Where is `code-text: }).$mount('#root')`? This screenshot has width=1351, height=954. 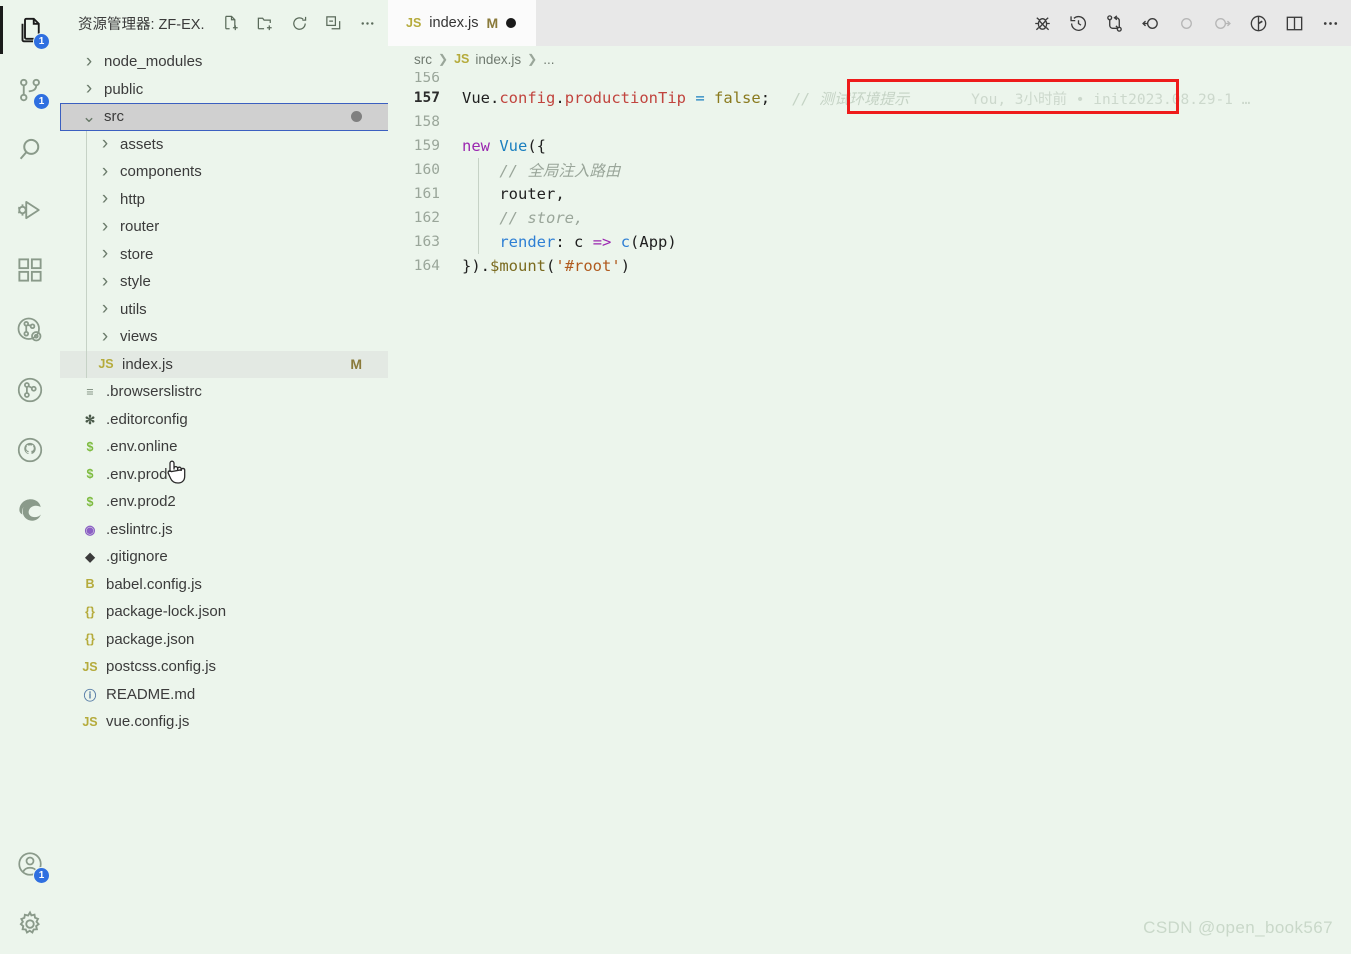 code-text: }).$mount('#root') is located at coordinates (542, 266).